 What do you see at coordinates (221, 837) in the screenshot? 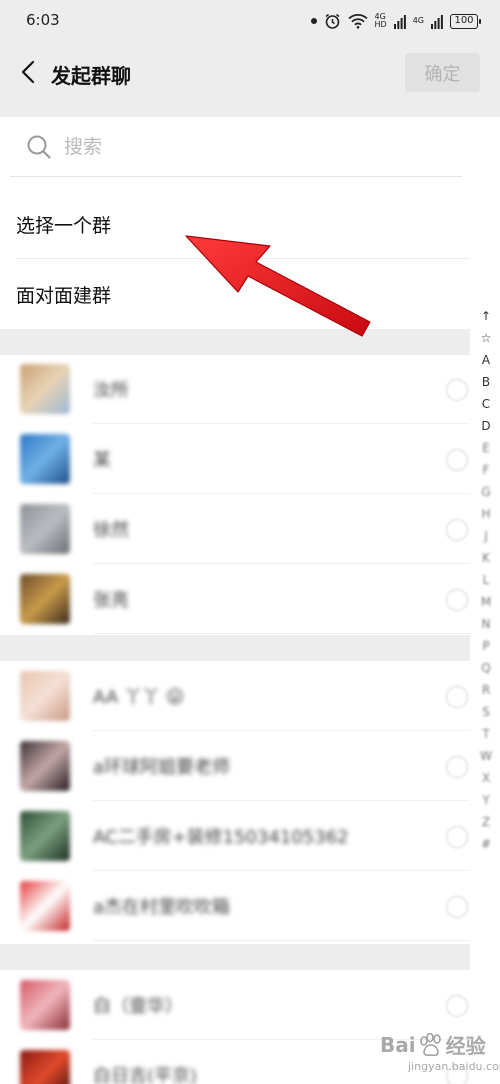
I see `contact-name: AC二手房+装修15034105362` at bounding box center [221, 837].